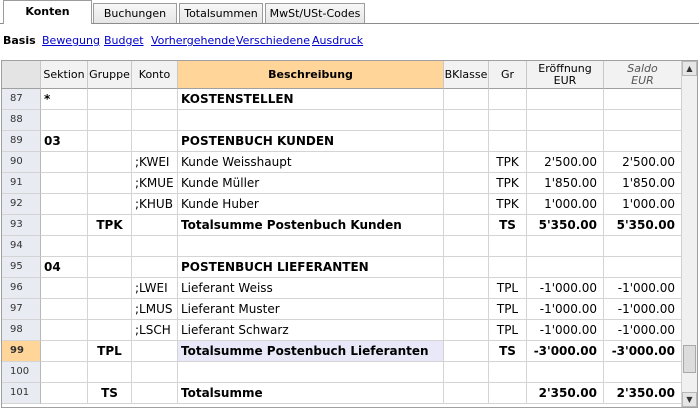 The width and height of the screenshot is (699, 408). What do you see at coordinates (342, 204) in the screenshot?
I see `table-row: 92 ;KHUB Kunde Huber TPK 1'000.00 1'000.00` at bounding box center [342, 204].